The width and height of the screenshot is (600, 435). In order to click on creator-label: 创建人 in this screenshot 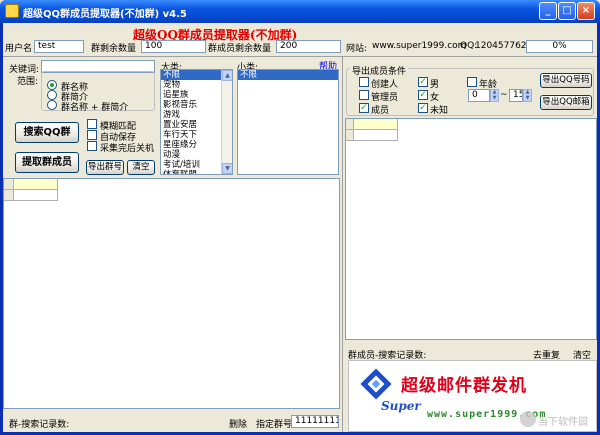, I will do `click(385, 85)`.